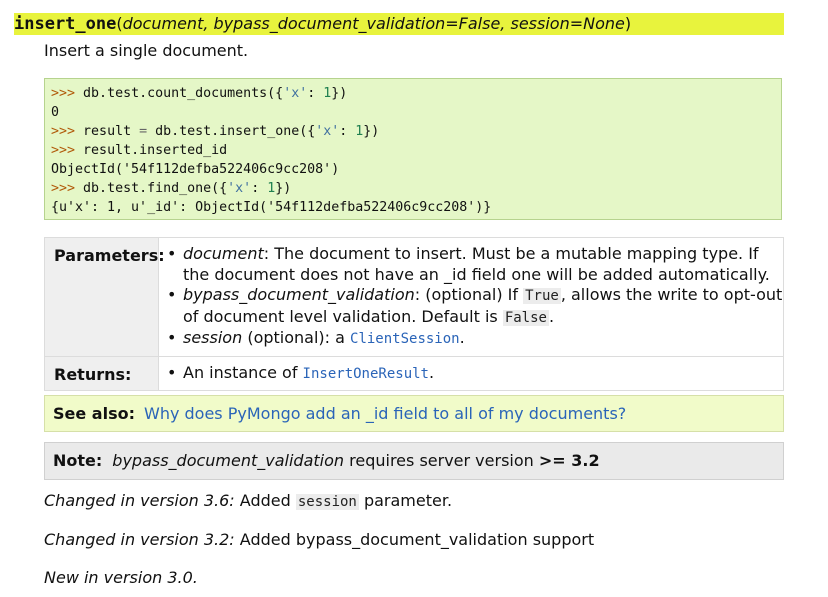 This screenshot has height=597, width=828. I want to click on code-literal: True, so click(542, 296).